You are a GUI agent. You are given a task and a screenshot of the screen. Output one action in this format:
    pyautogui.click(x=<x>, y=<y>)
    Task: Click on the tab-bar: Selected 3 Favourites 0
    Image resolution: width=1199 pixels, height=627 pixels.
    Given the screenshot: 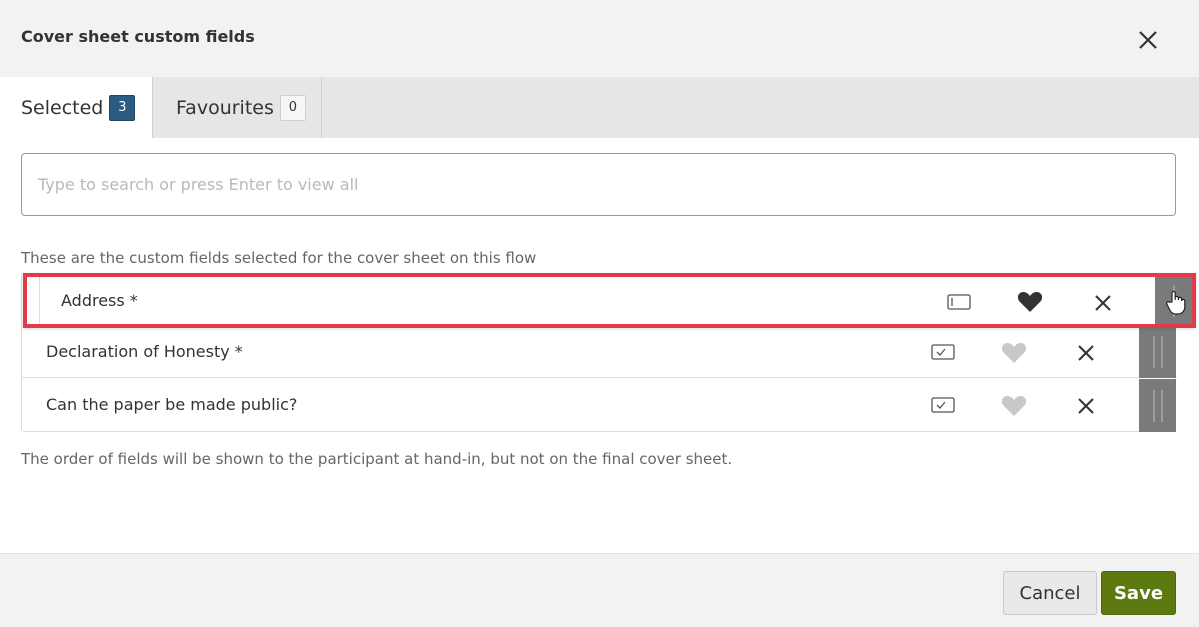 What is the action you would take?
    pyautogui.click(x=599, y=107)
    